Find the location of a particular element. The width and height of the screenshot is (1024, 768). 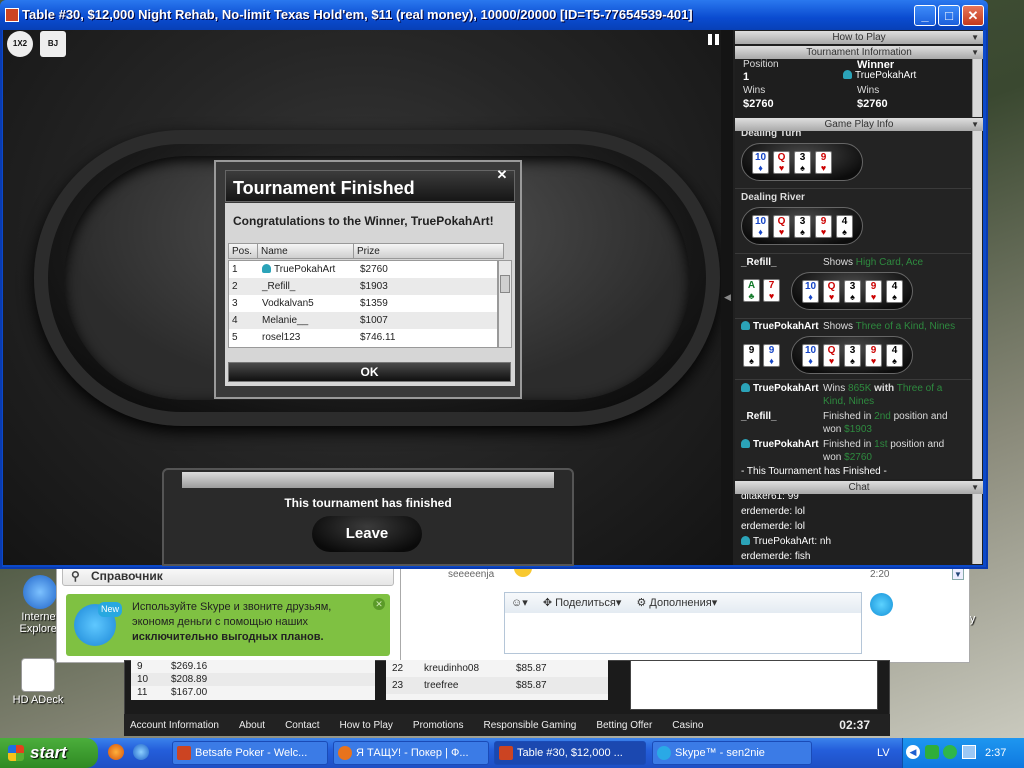

skype-directory-search: ⚲ Справочник is located at coordinates (228, 576).